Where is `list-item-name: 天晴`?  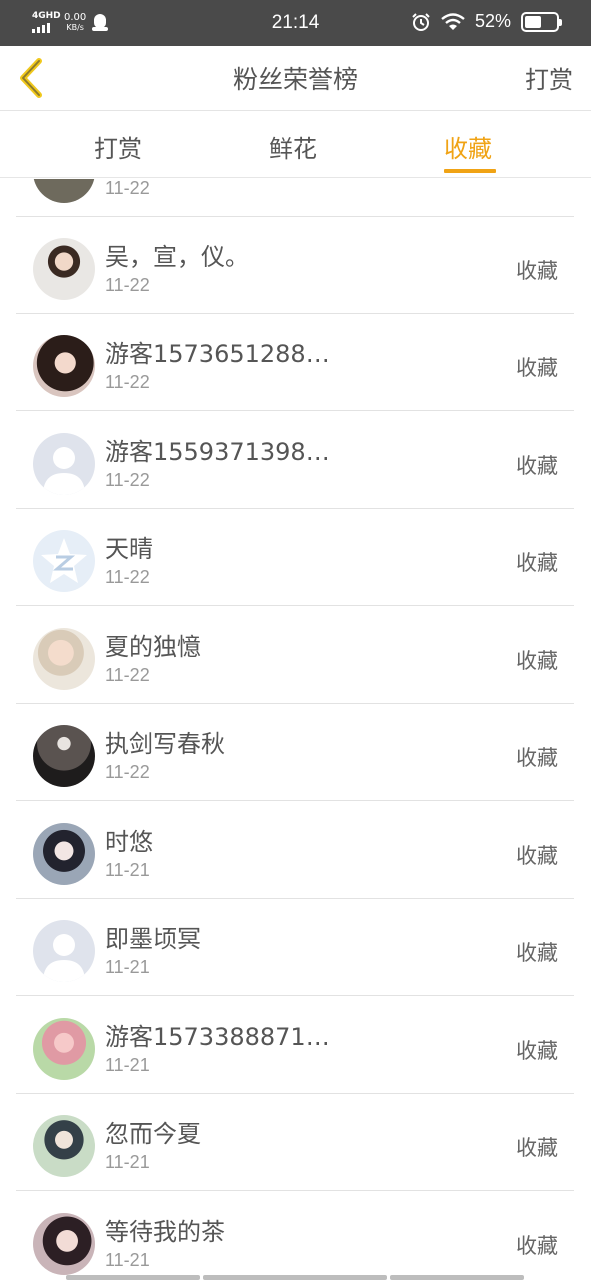
list-item-name: 天晴 is located at coordinates (129, 549).